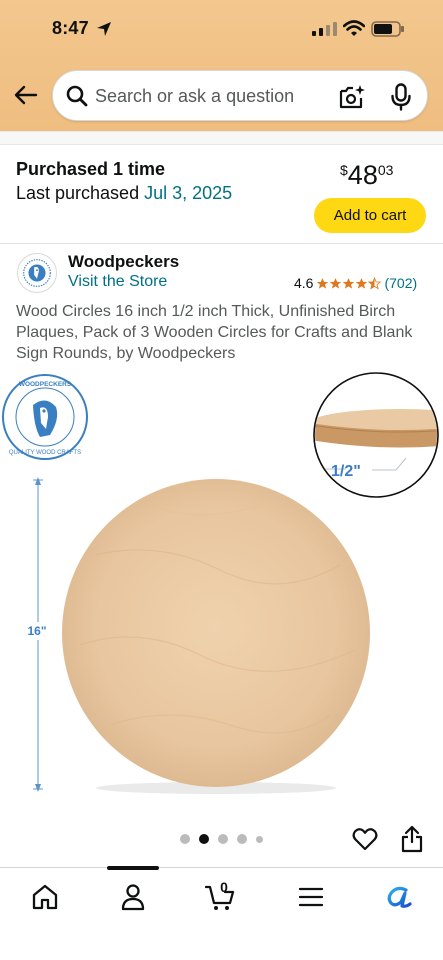  What do you see at coordinates (387, 29) in the screenshot?
I see `battery-icon` at bounding box center [387, 29].